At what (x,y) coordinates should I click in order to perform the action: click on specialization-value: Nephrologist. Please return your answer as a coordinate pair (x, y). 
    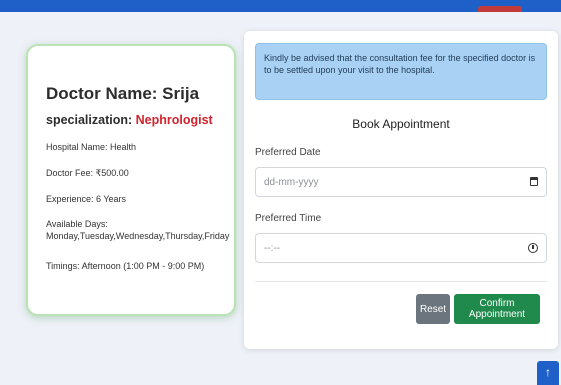
    Looking at the image, I should click on (174, 120).